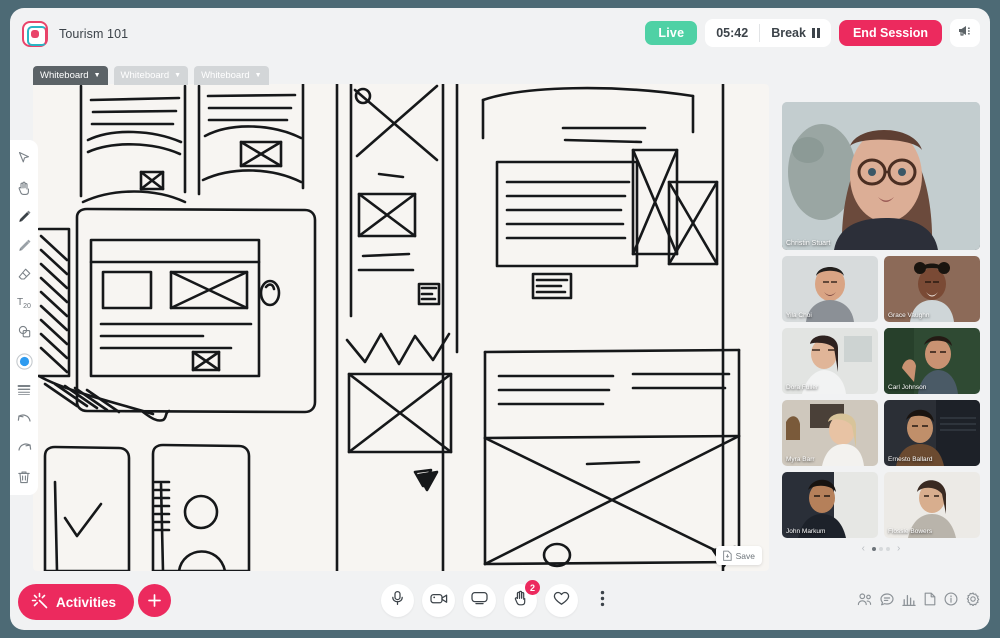 This screenshot has height=638, width=1000. Describe the element at coordinates (24, 216) in the screenshot. I see `pencil-tool` at that location.